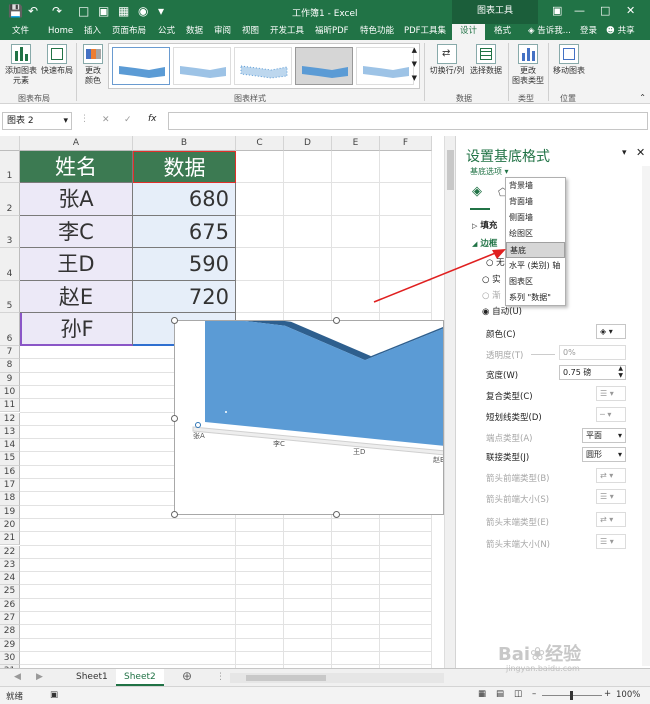 The image size is (650, 704). Describe the element at coordinates (477, 191) in the screenshot. I see `fill-line-icon: ◈` at that location.